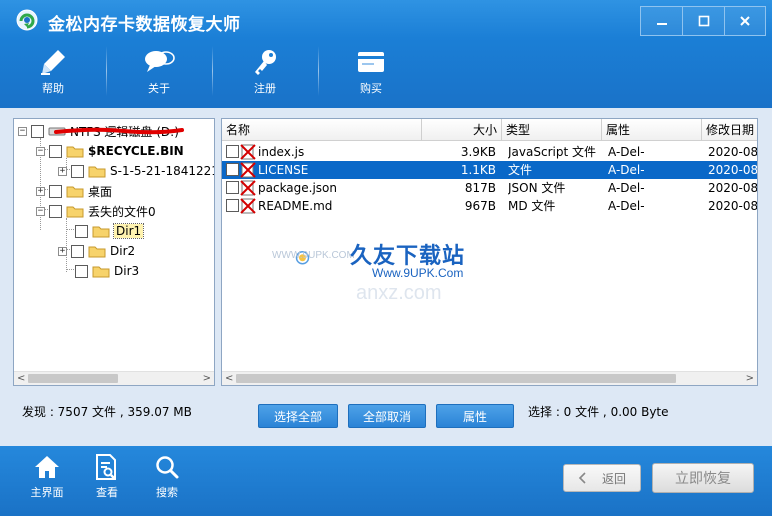 Image resolution: width=772 pixels, height=516 pixels. What do you see at coordinates (283, 170) in the screenshot?
I see `cell-name: LICENSE` at bounding box center [283, 170].